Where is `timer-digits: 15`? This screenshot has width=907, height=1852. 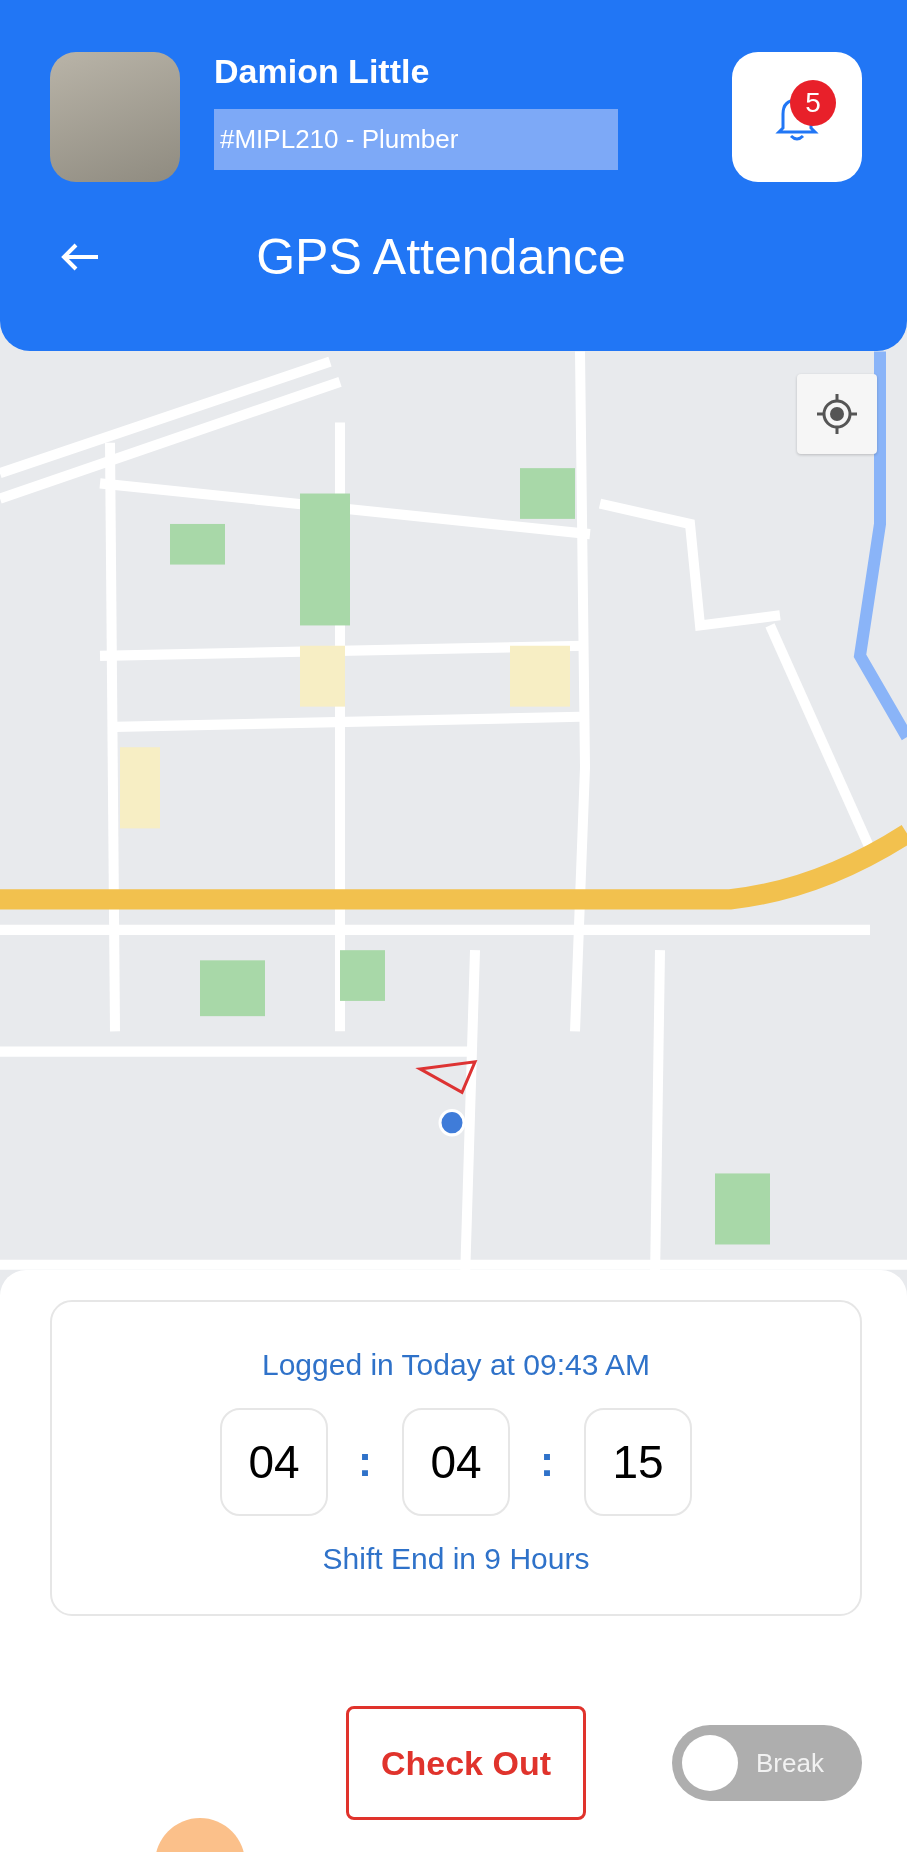
timer-digits: 15 is located at coordinates (638, 1462).